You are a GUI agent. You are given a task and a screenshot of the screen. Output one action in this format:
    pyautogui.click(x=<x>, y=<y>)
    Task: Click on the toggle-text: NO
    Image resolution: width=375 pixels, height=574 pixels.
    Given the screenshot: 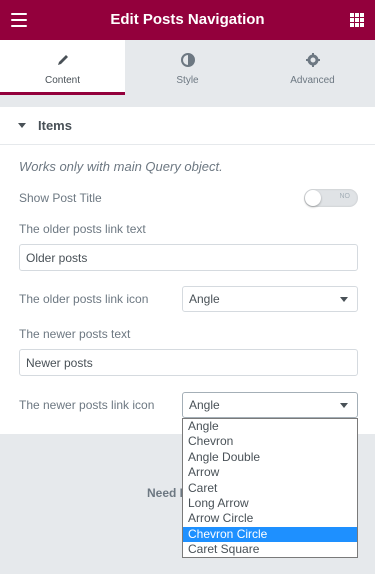 What is the action you would take?
    pyautogui.click(x=345, y=196)
    